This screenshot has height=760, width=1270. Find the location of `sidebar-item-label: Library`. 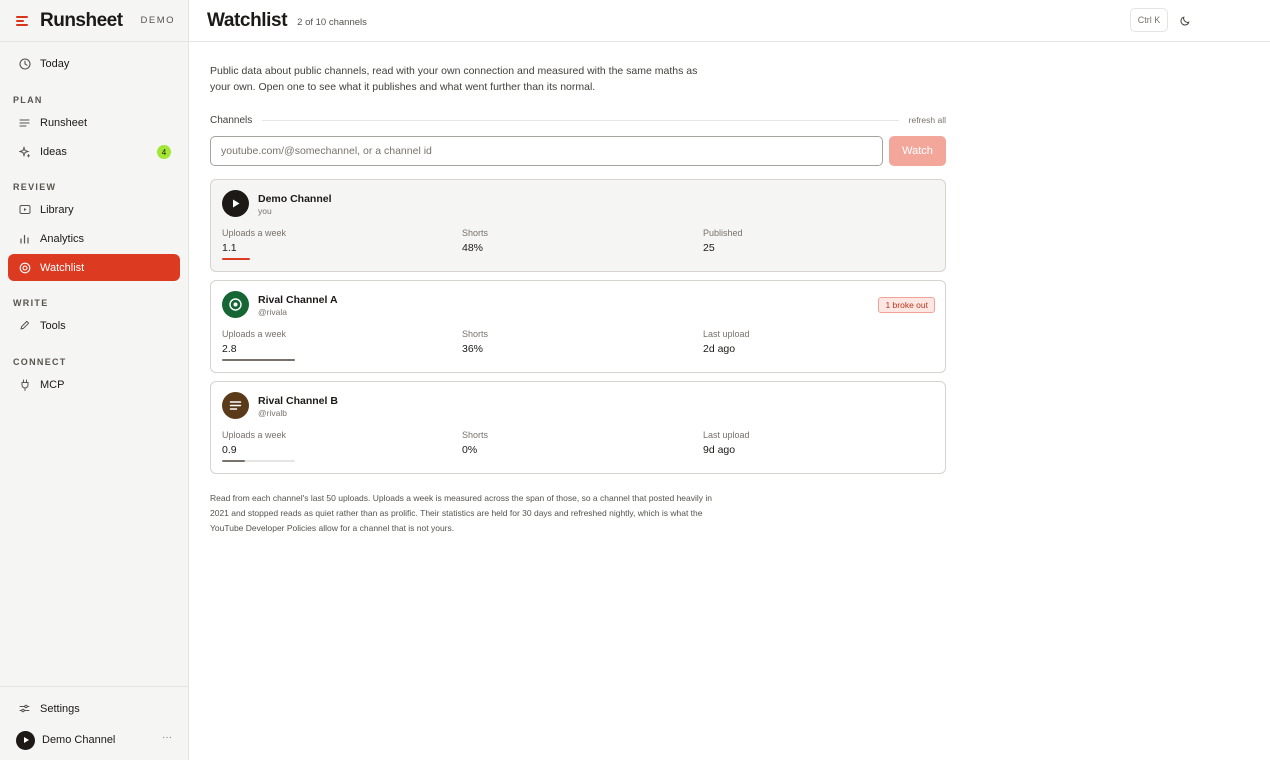

sidebar-item-label: Library is located at coordinates (57, 209).